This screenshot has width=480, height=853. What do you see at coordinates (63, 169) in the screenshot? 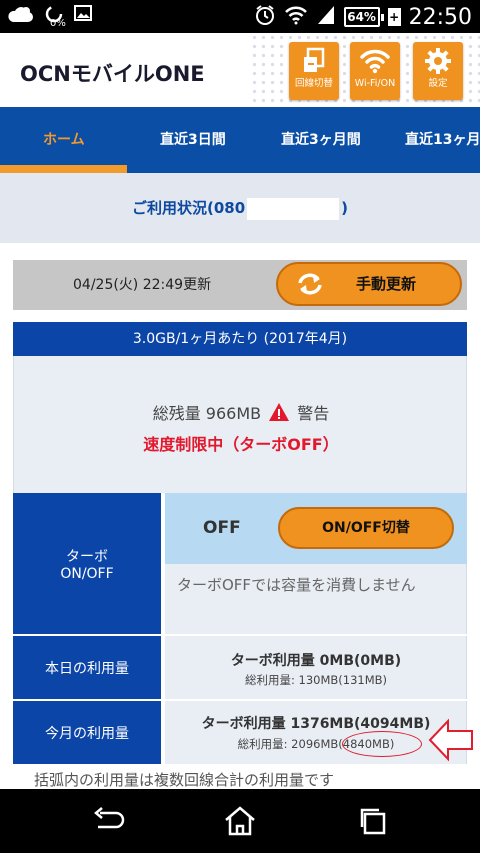
I see `active-tab-indicator` at bounding box center [63, 169].